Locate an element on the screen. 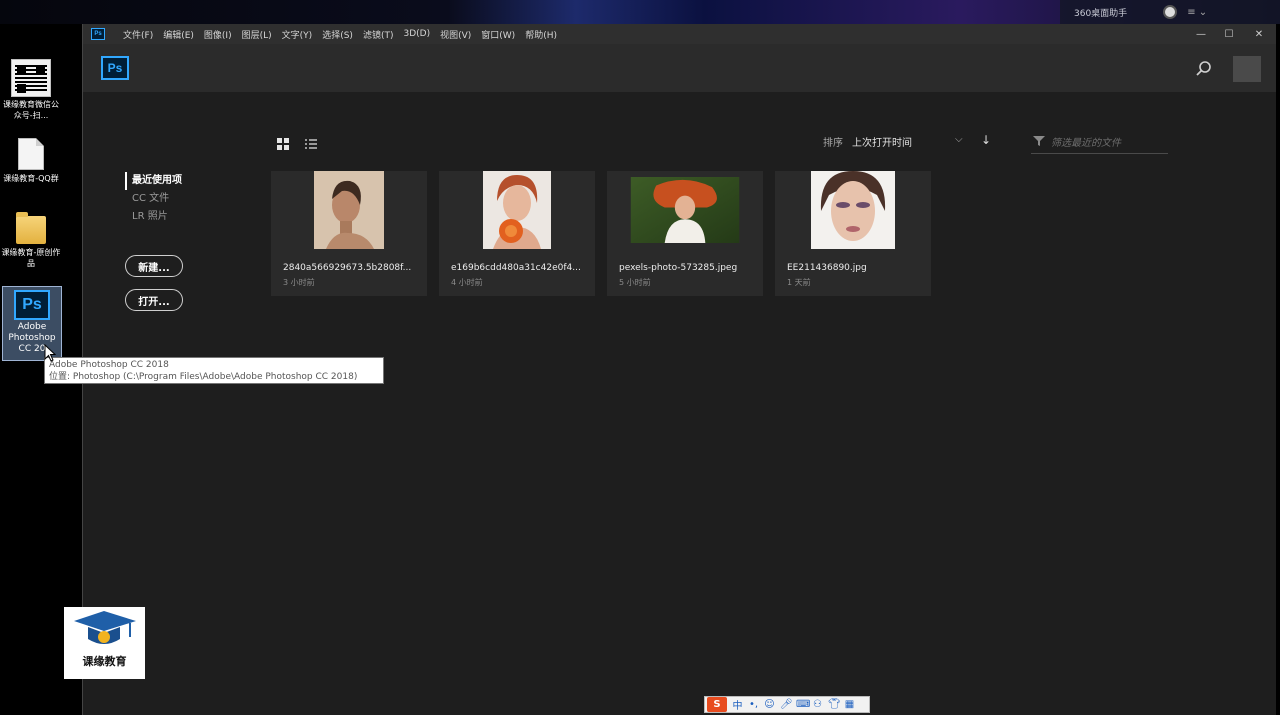 This screenshot has width=1280, height=715. search-icon is located at coordinates (1204, 69).